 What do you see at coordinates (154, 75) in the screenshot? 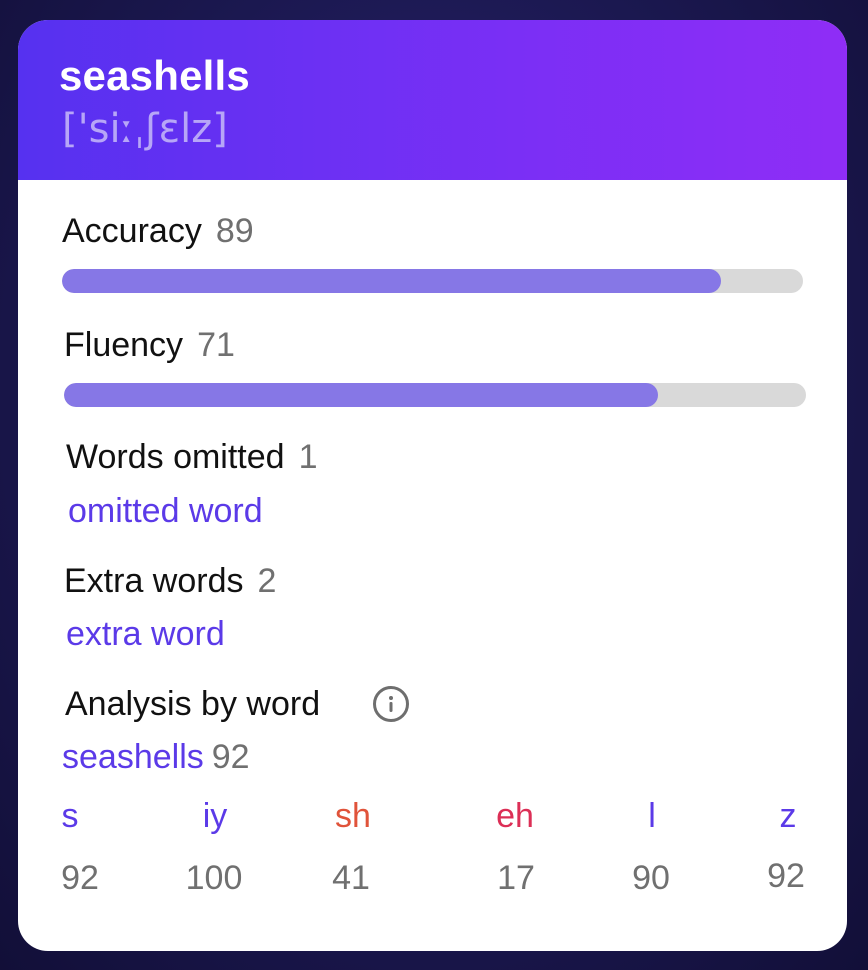
I see `word-title: seashells` at bounding box center [154, 75].